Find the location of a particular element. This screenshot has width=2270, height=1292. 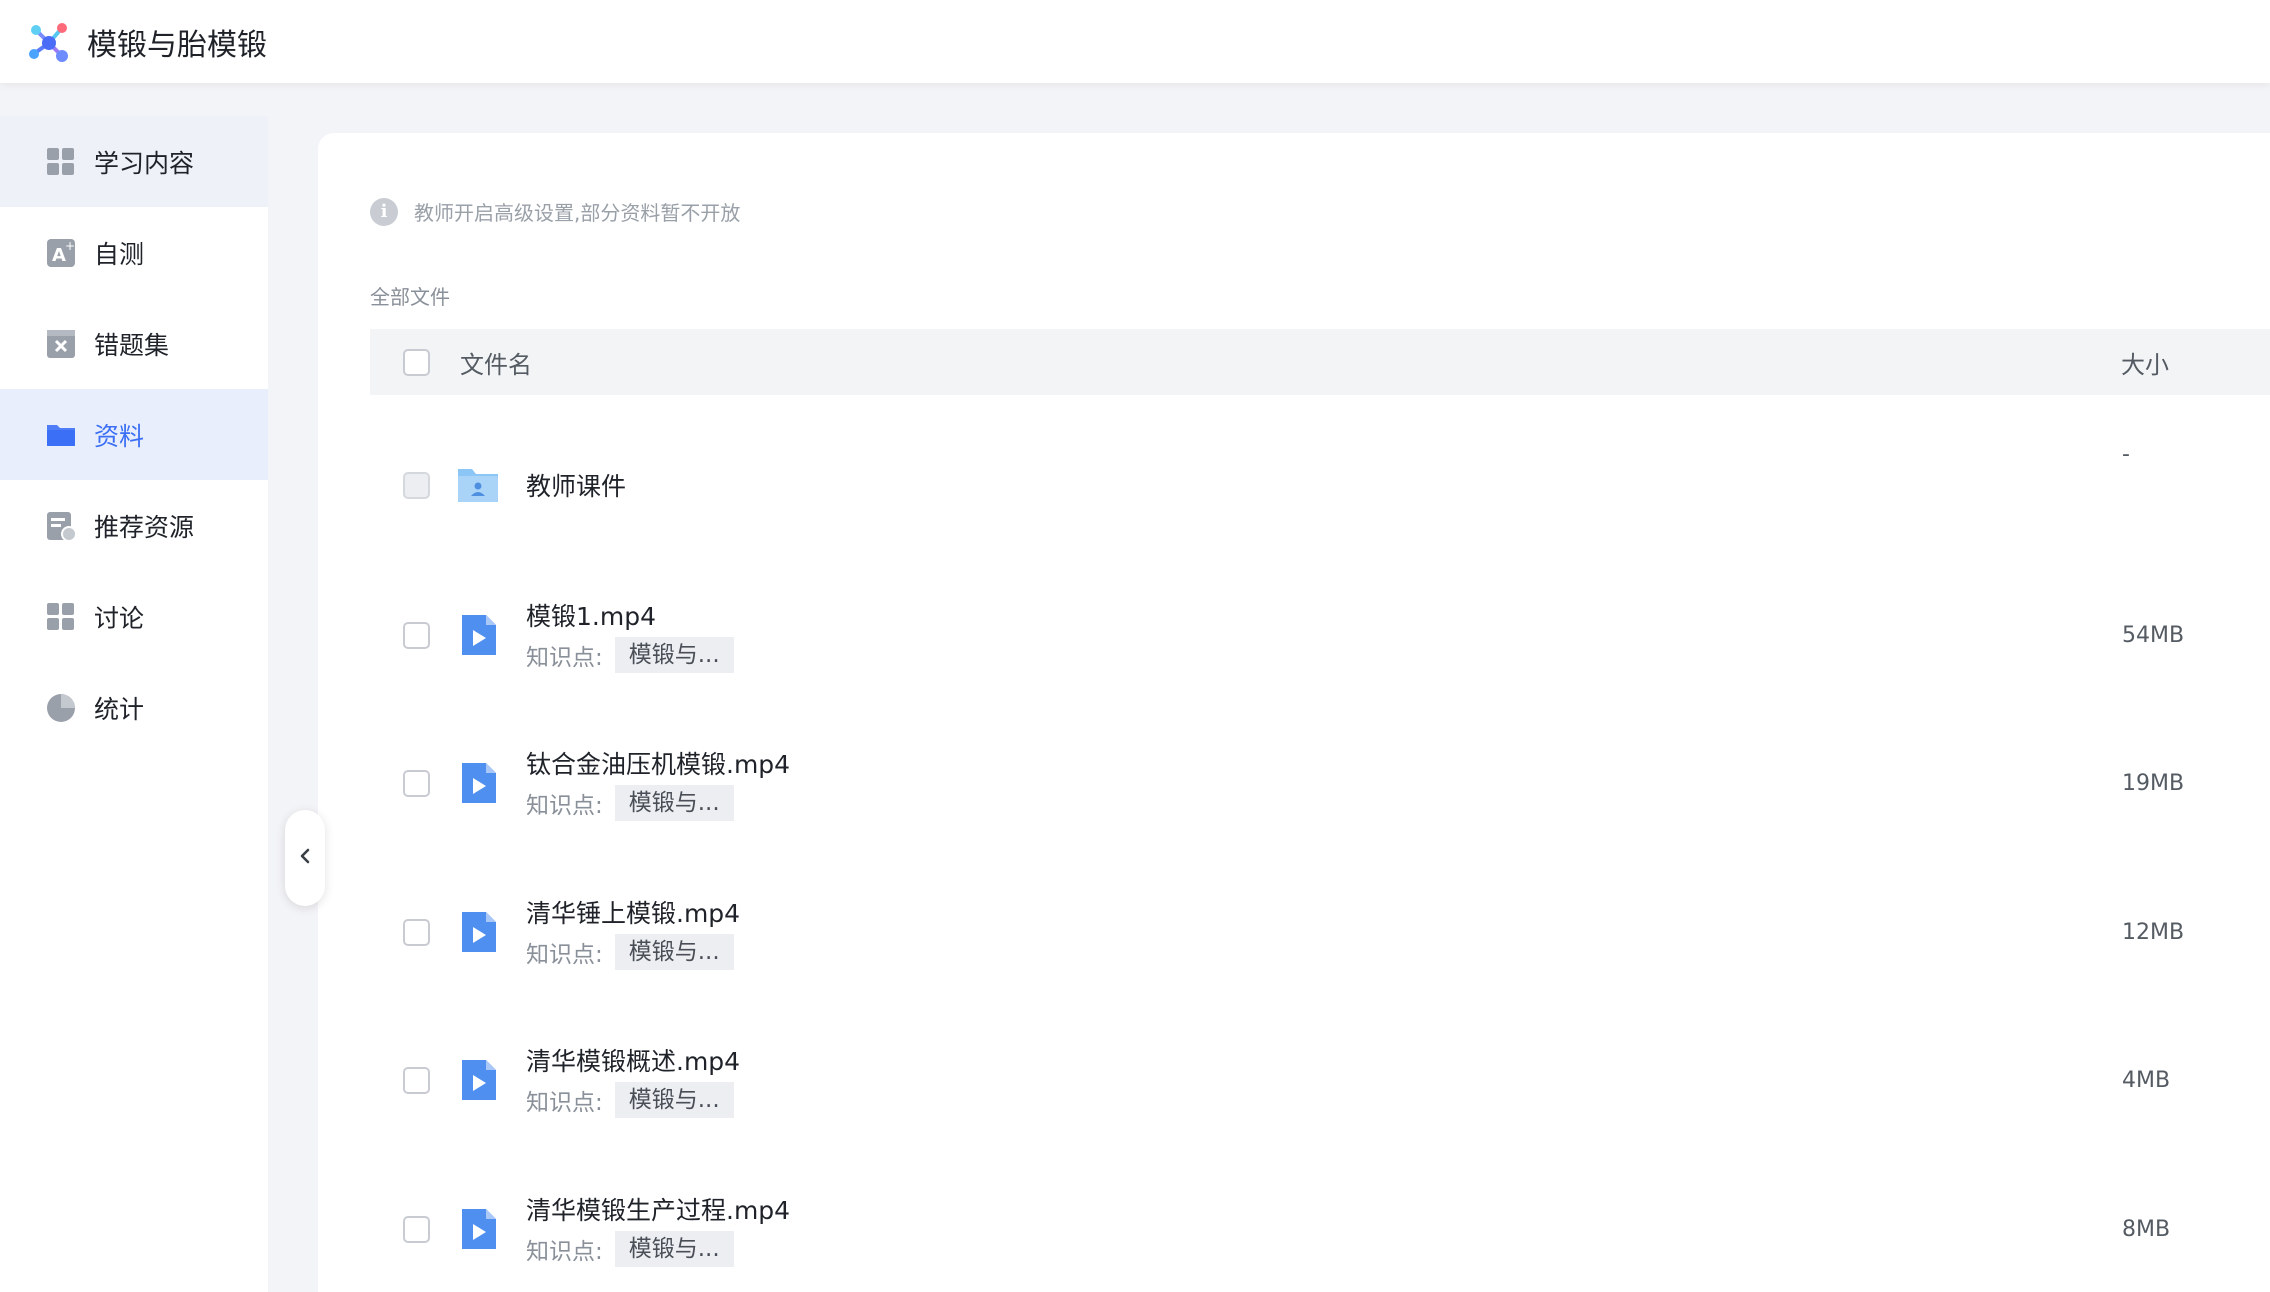

file-name: 清华模锻生产过程.mp4 is located at coordinates (658, 1209).